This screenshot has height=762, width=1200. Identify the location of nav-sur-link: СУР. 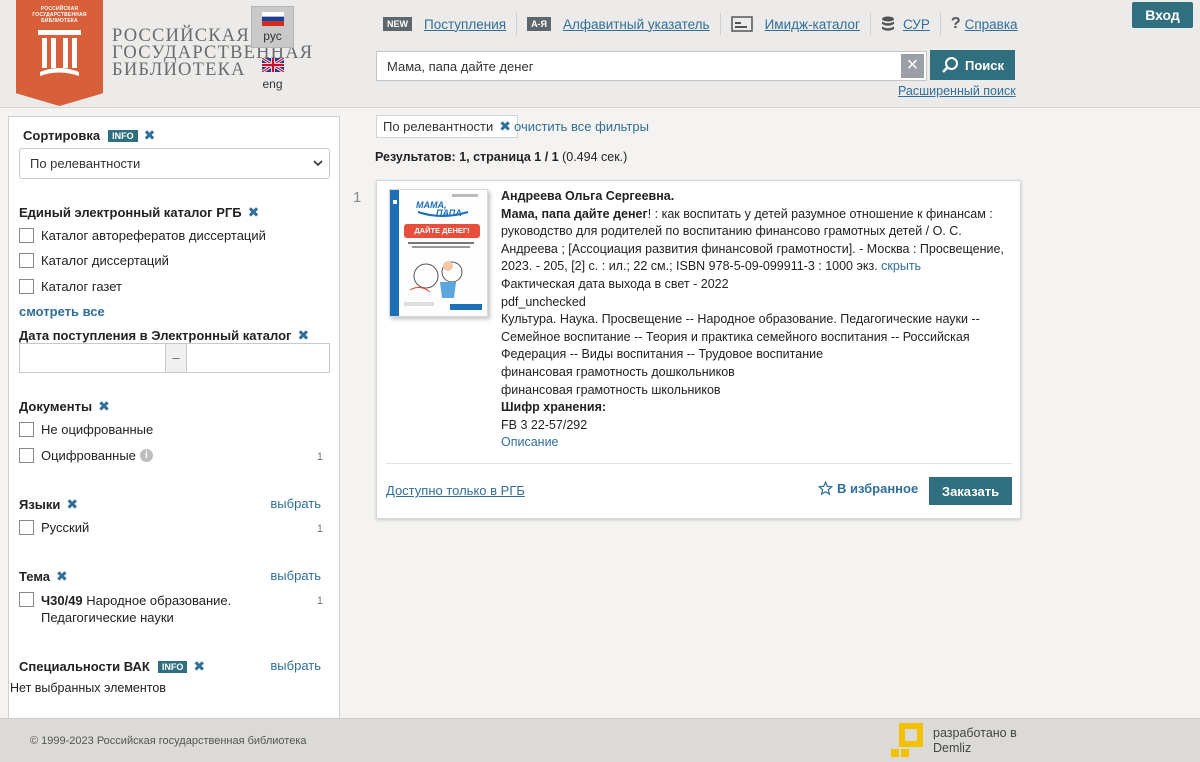
(916, 24).